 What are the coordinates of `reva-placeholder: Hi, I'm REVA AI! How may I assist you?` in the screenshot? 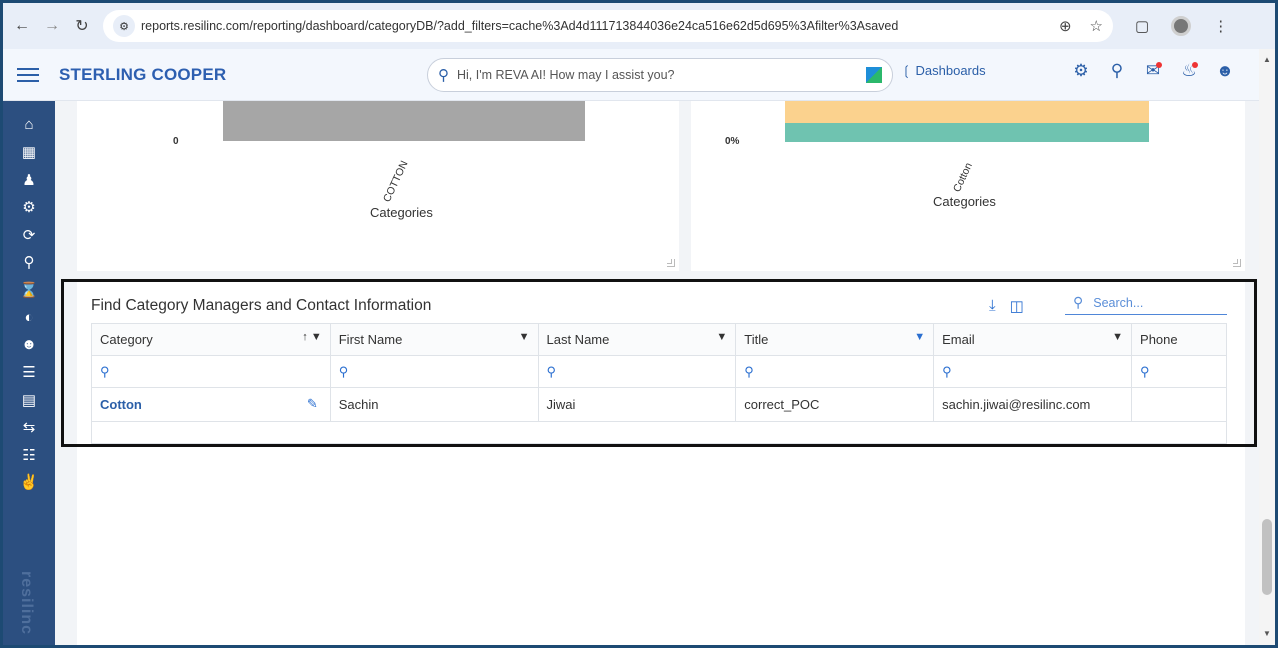 It's located at (566, 75).